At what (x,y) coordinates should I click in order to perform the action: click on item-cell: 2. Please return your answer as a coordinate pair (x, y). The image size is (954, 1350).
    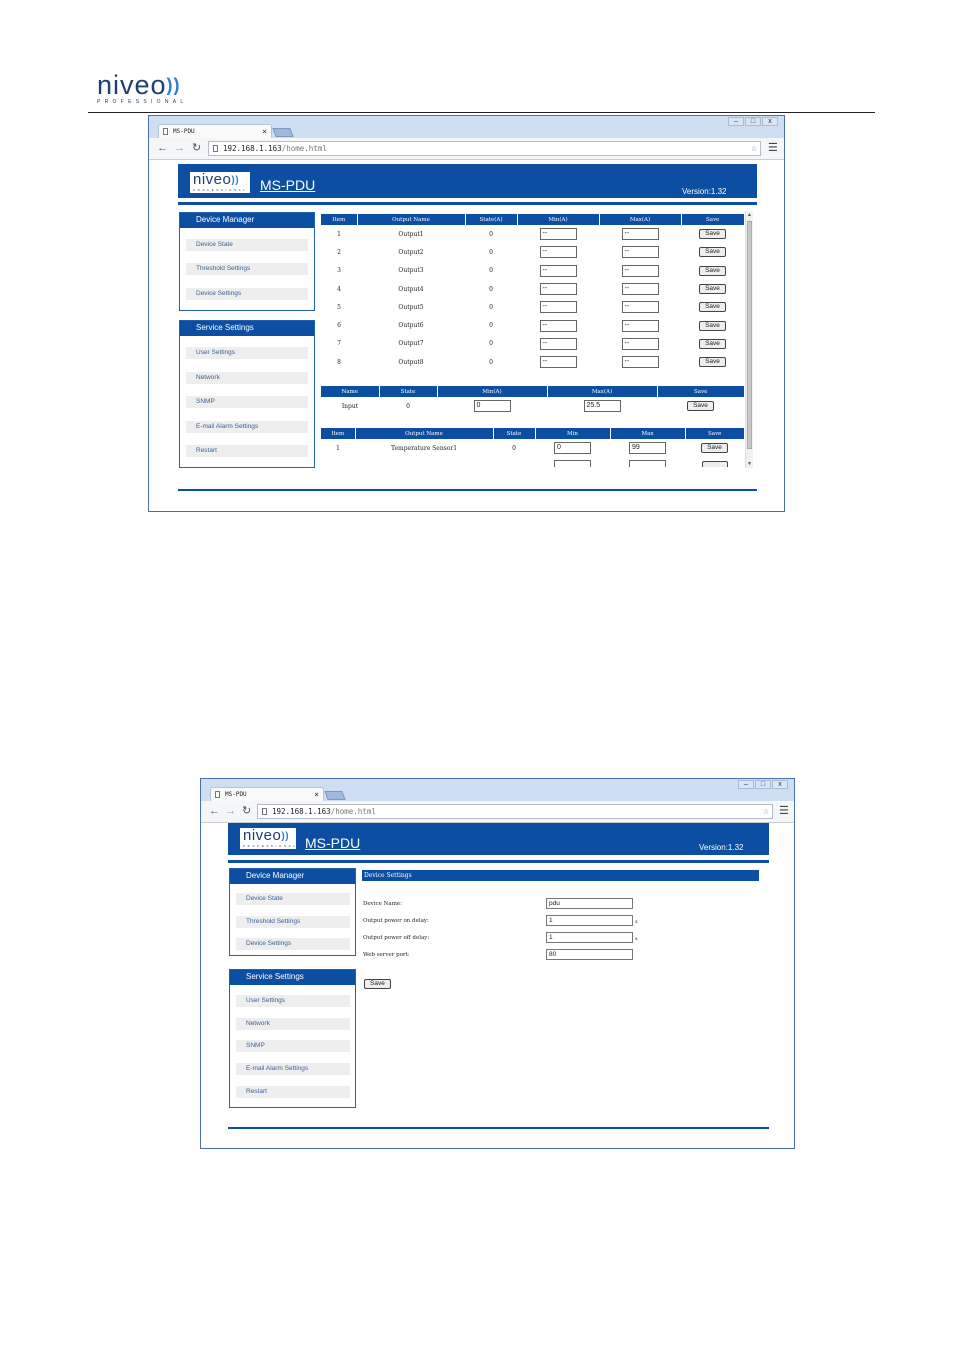
    Looking at the image, I should click on (339, 252).